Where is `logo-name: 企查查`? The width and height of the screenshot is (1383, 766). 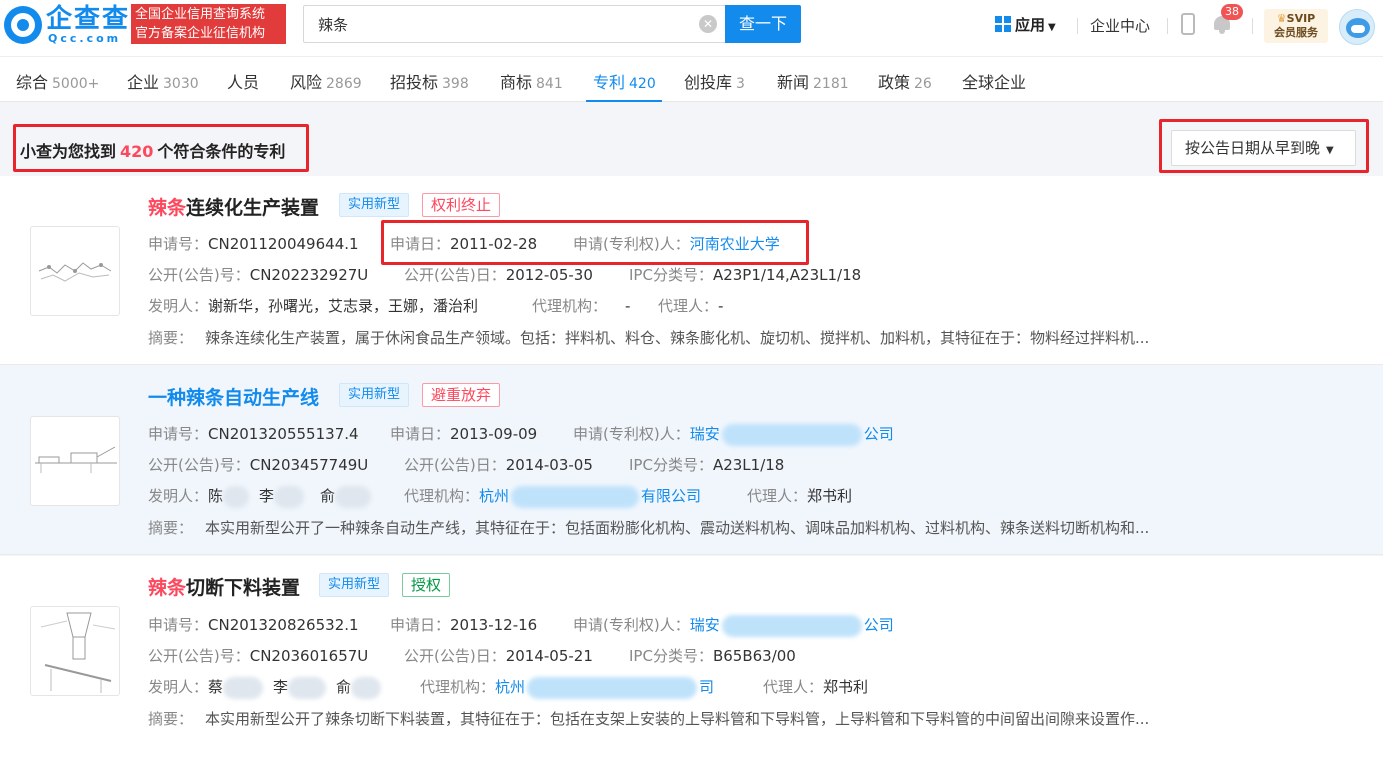 logo-name: 企查查 is located at coordinates (88, 19).